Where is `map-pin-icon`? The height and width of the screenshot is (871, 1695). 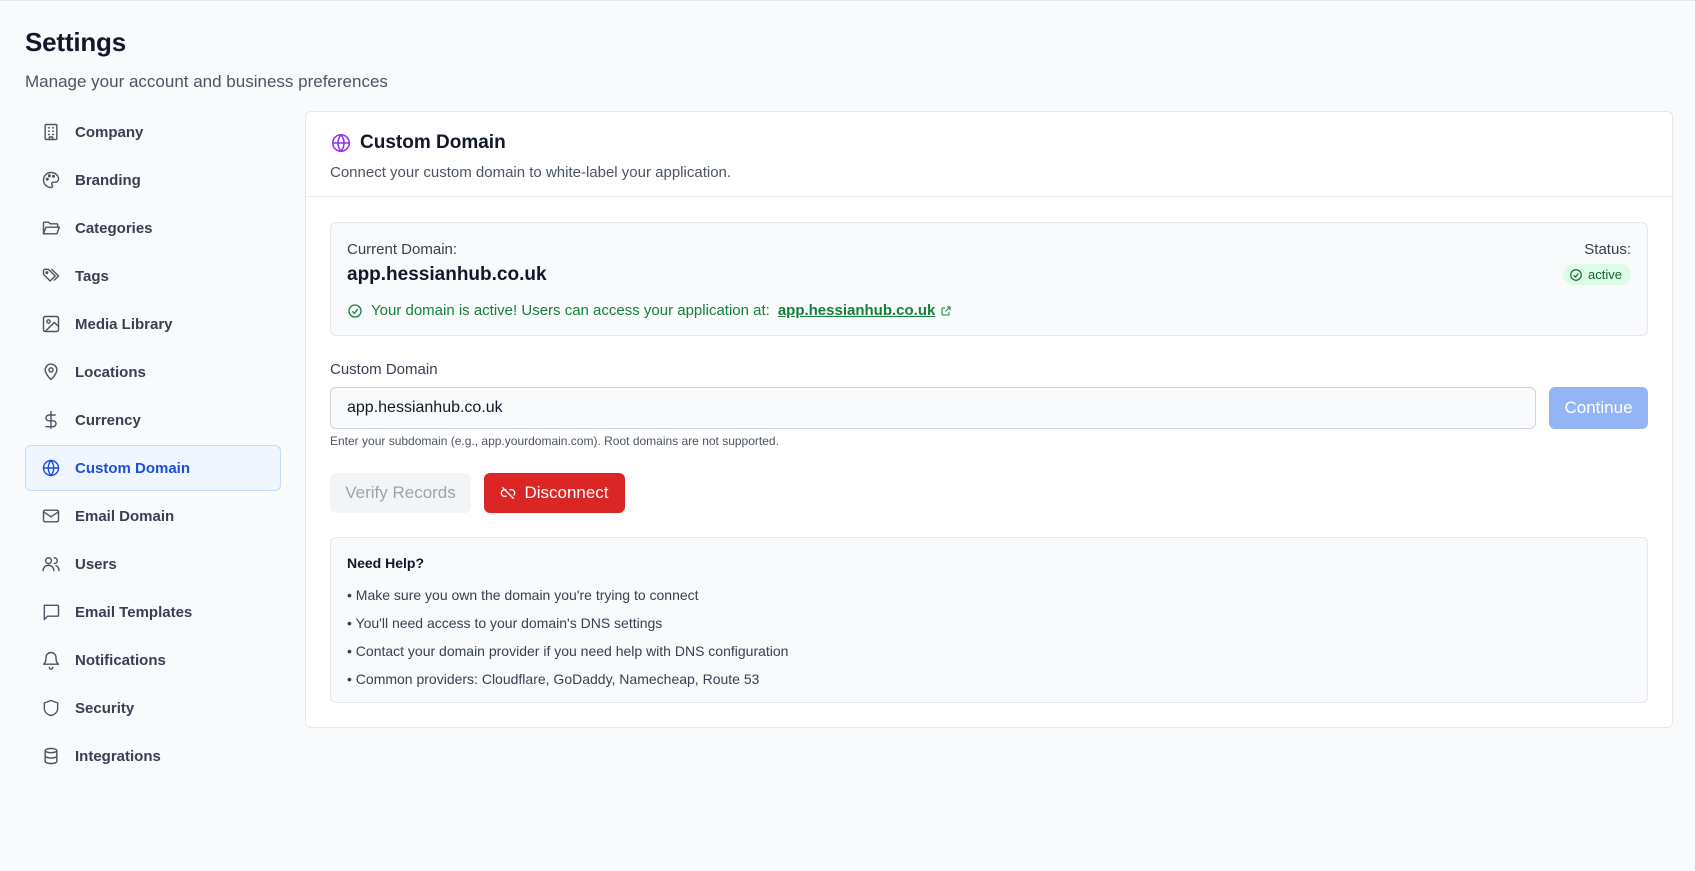
map-pin-icon is located at coordinates (51, 372).